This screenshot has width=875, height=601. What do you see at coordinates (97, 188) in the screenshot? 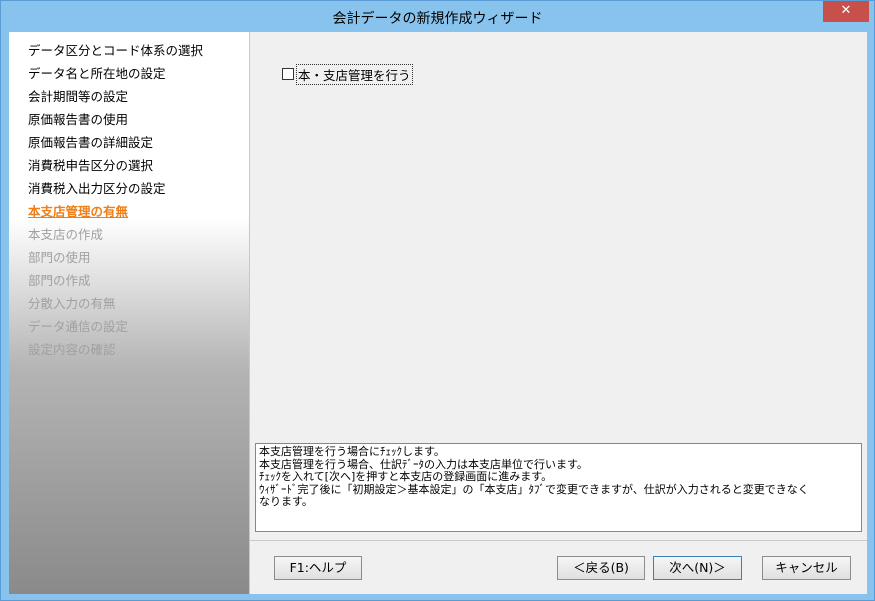
I see `step-tax-io-type: 消費税入出力区分の設定` at bounding box center [97, 188].